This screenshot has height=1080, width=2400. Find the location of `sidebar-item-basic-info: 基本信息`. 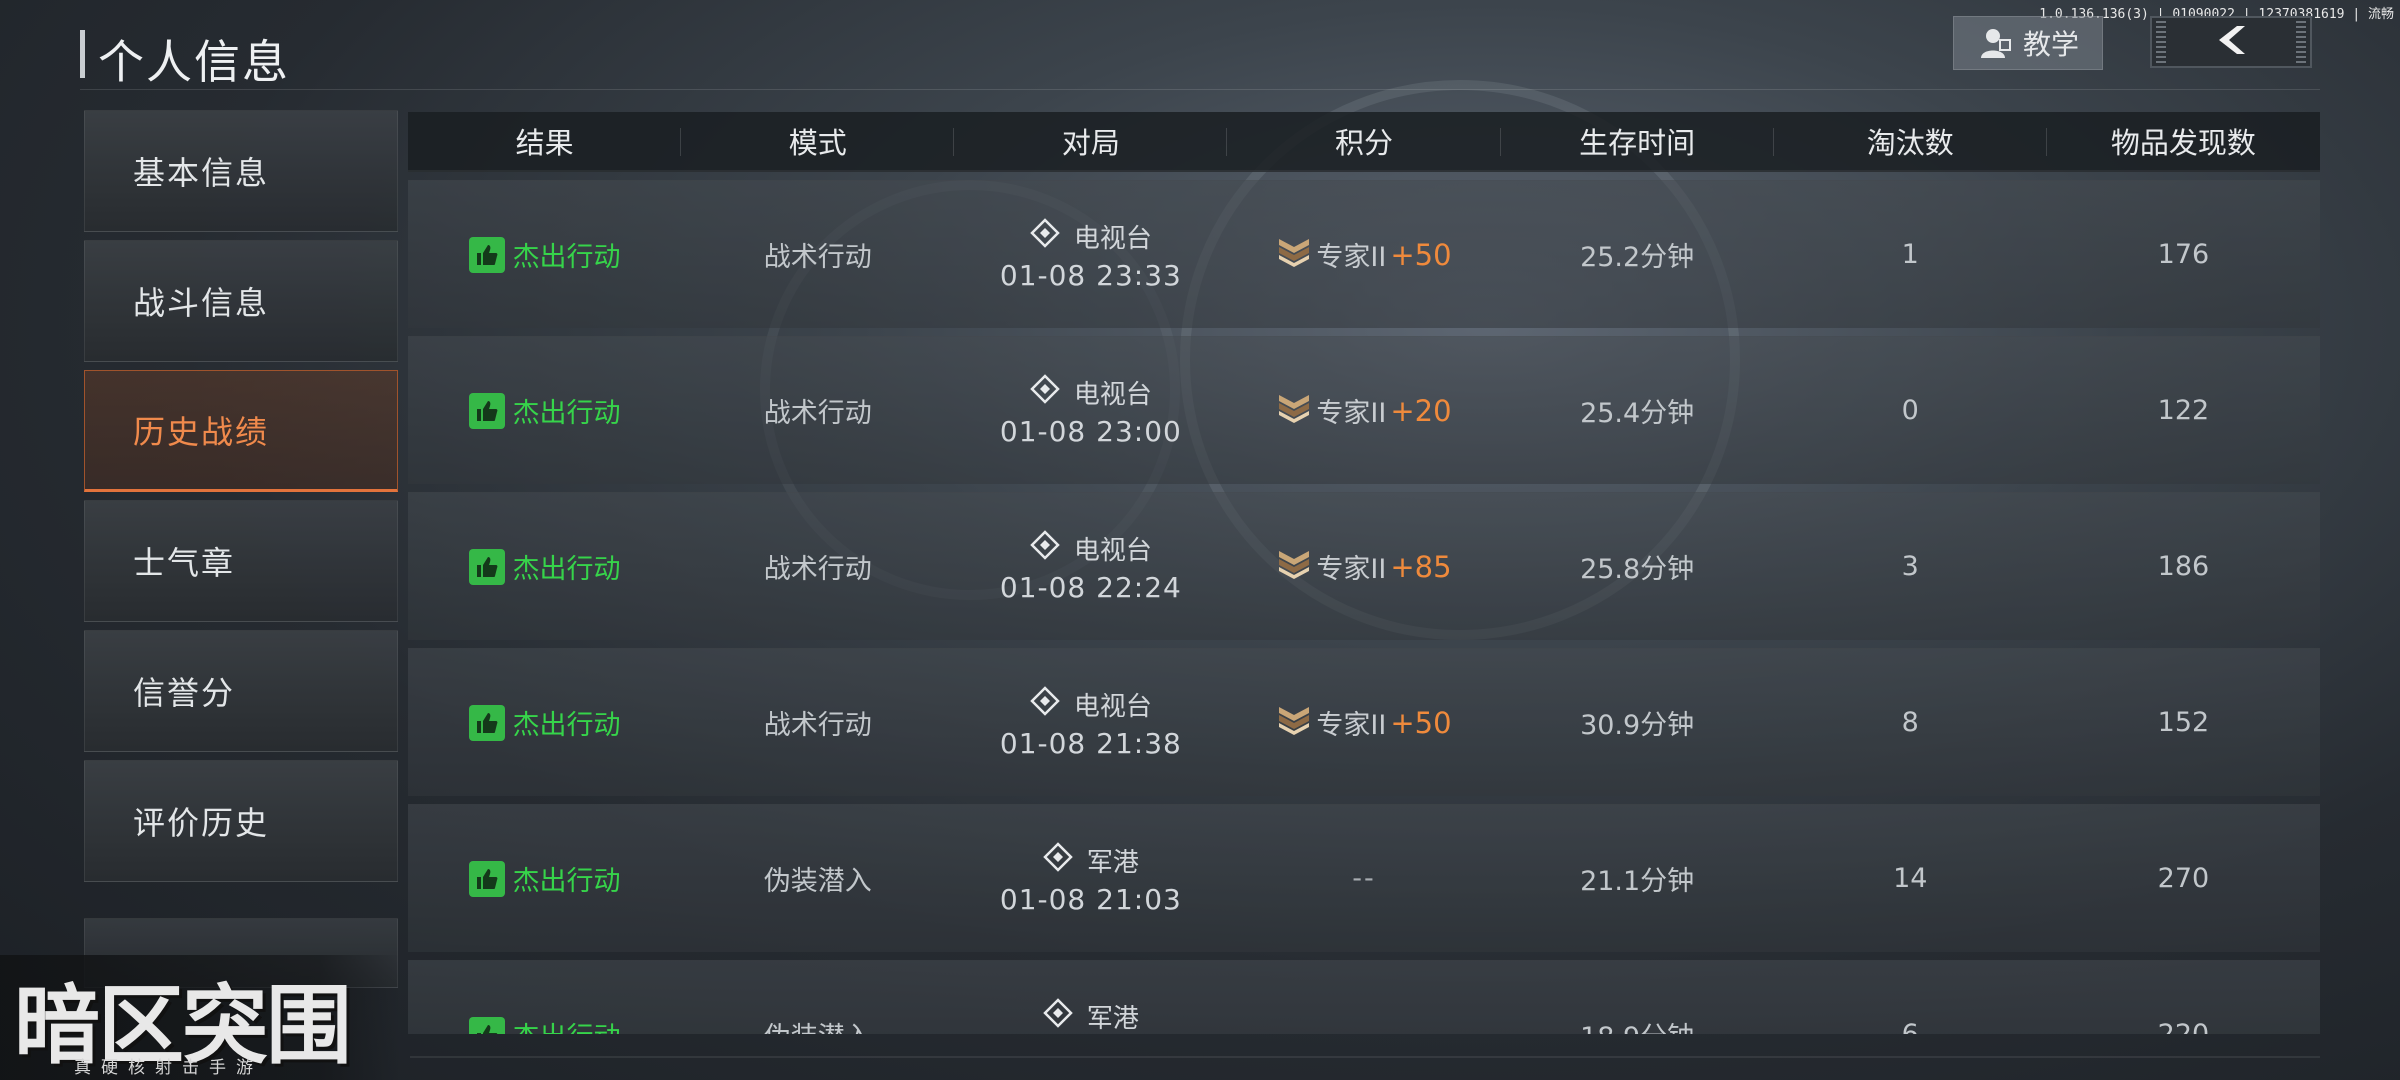

sidebar-item-basic-info: 基本信息 is located at coordinates (241, 171).